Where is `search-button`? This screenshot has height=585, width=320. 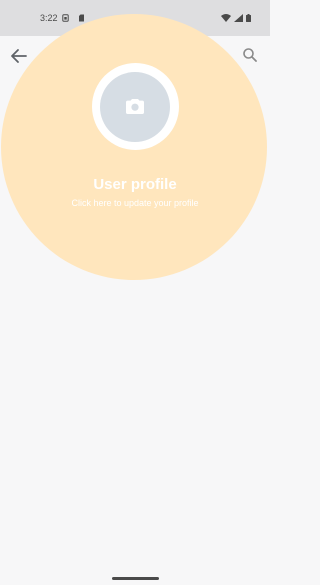
search-button is located at coordinates (250, 55).